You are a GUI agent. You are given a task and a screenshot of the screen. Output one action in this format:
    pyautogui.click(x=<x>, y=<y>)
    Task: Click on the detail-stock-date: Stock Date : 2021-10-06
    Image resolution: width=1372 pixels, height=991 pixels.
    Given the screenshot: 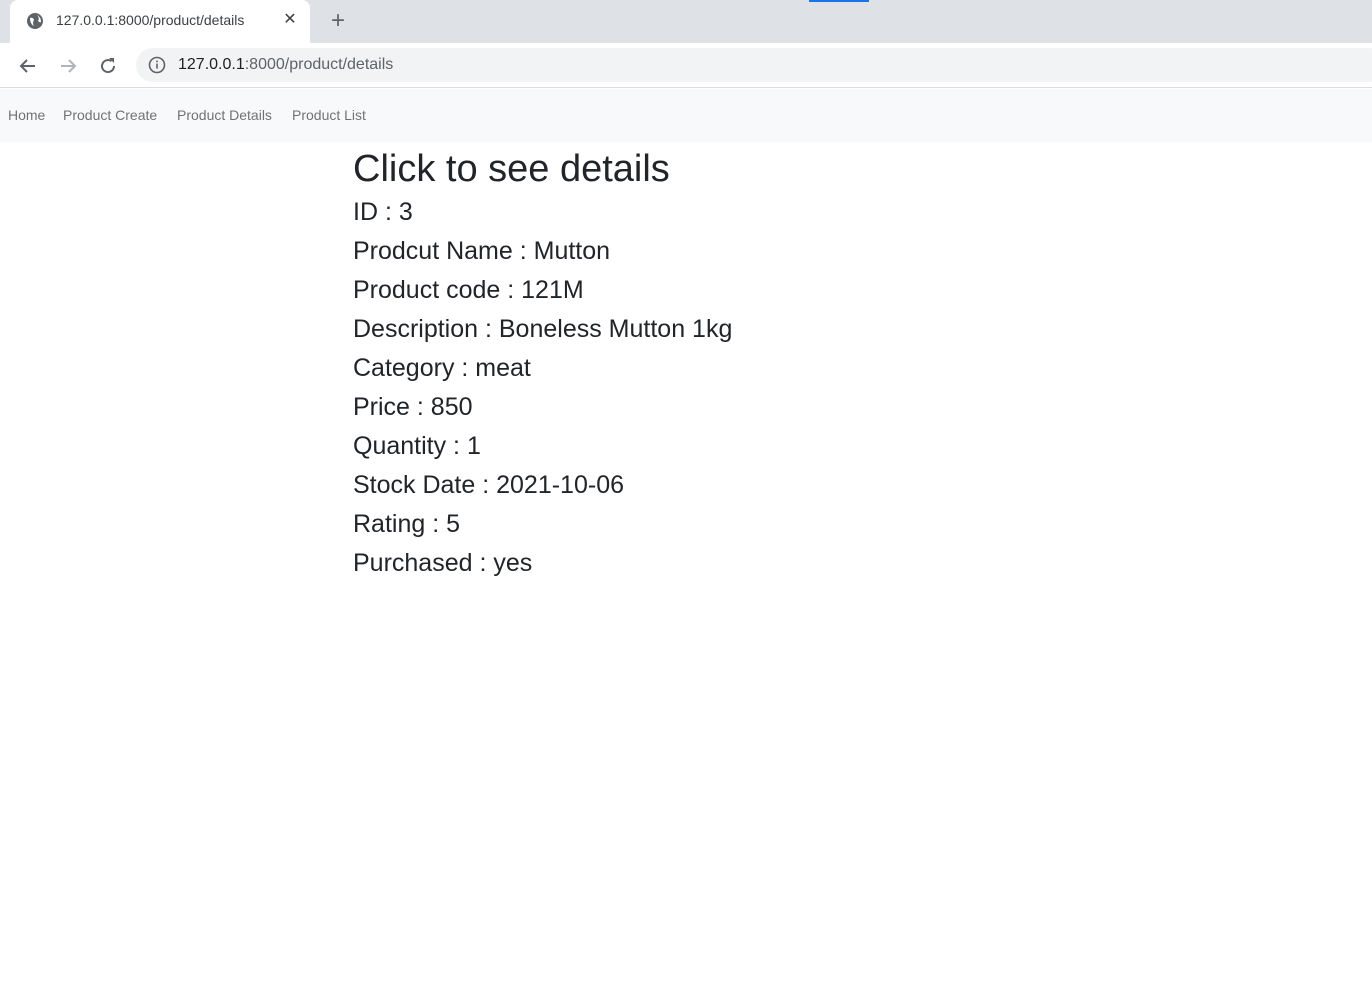 What is the action you would take?
    pyautogui.click(x=488, y=485)
    